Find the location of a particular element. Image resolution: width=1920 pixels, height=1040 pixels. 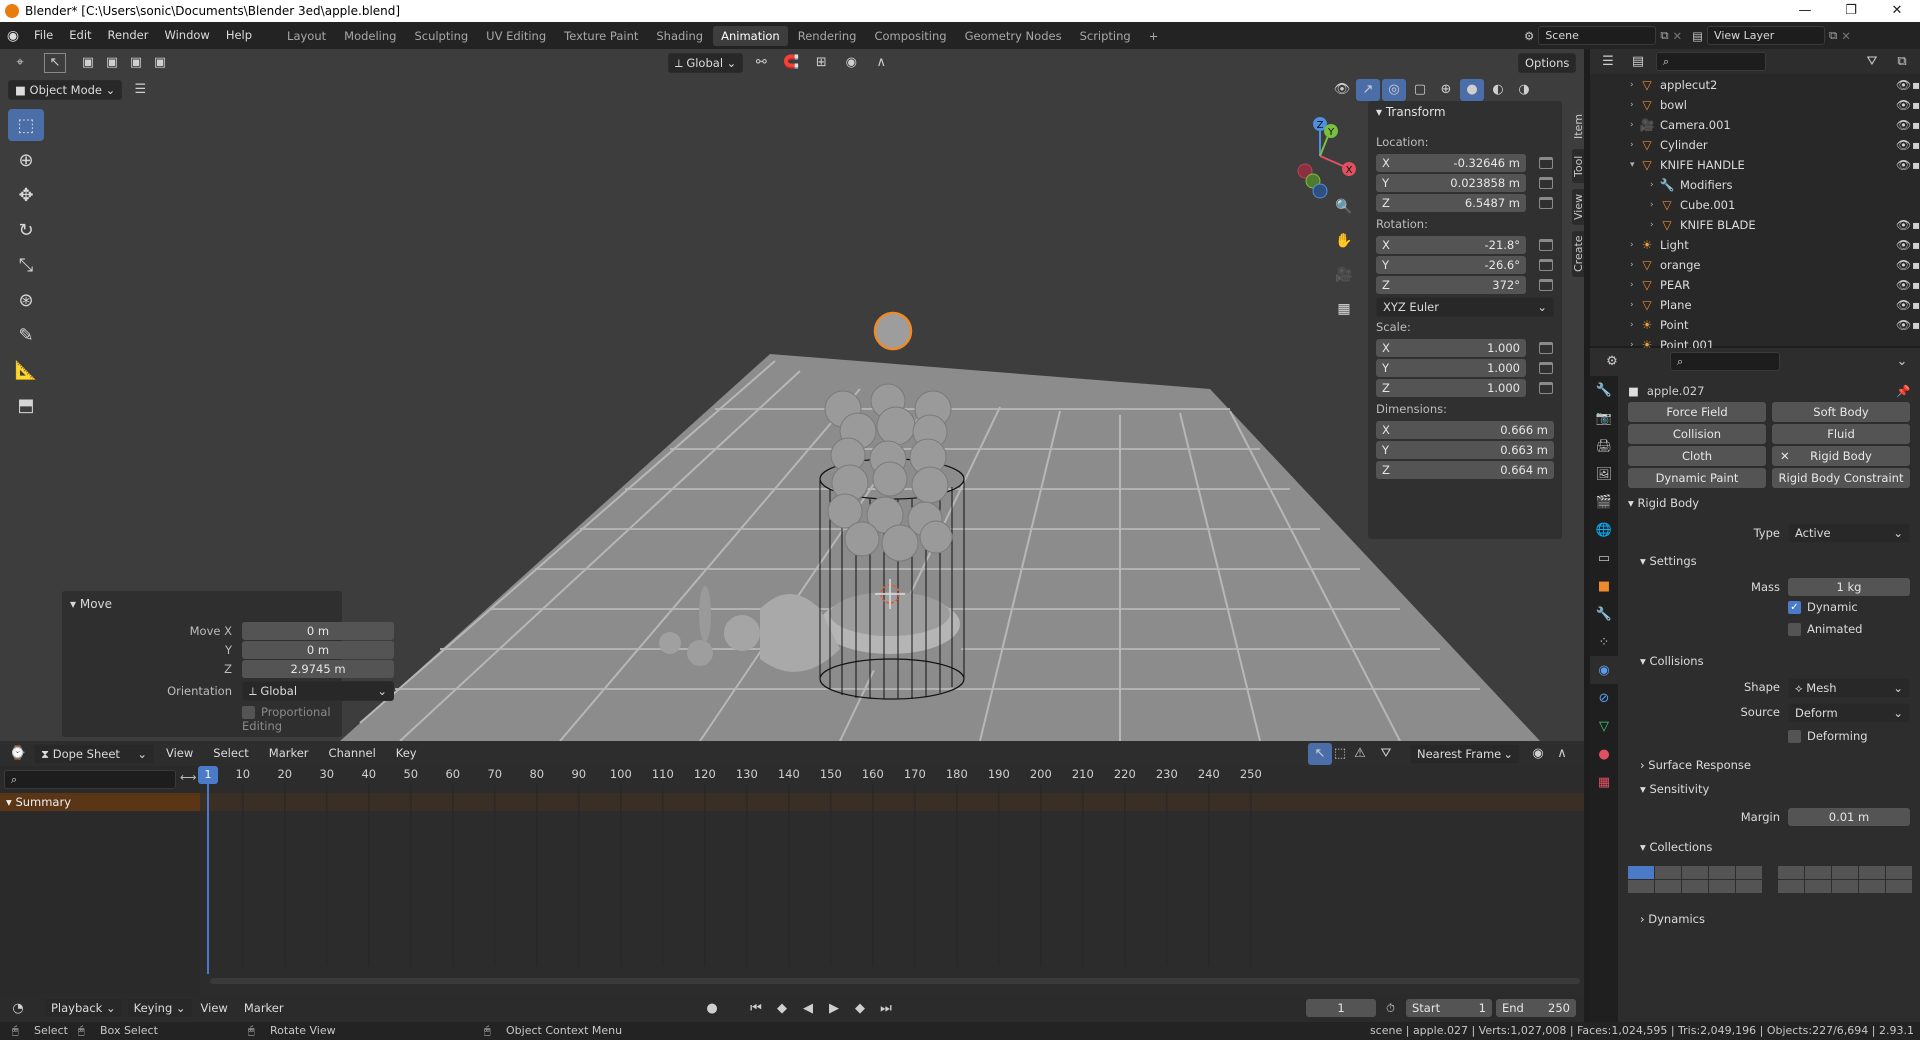

scale-x-field: X 1.000 is located at coordinates (1451, 348).